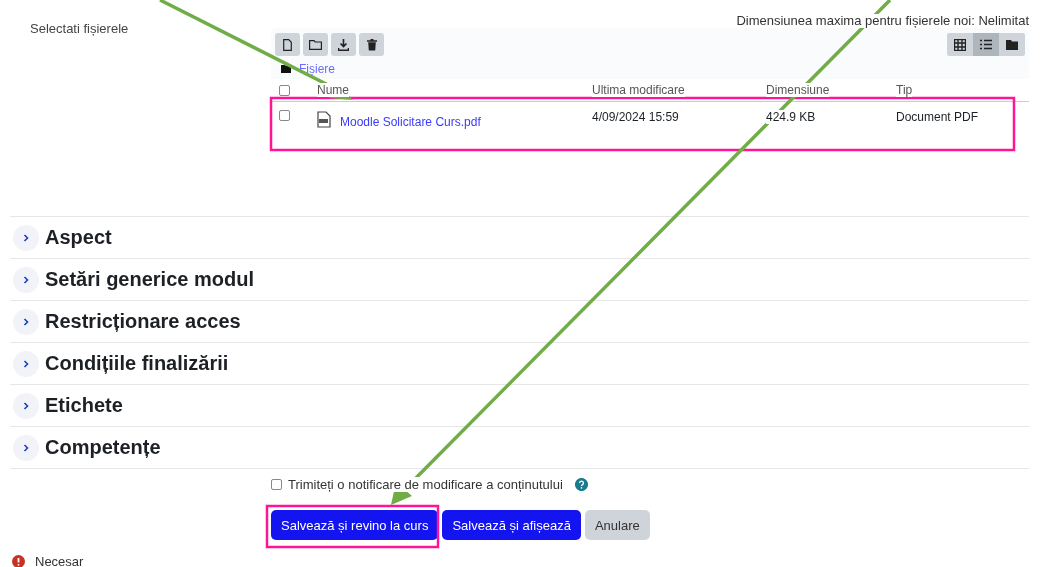 This screenshot has width=1043, height=567. What do you see at coordinates (284, 90) in the screenshot?
I see `select-all-checkbox` at bounding box center [284, 90].